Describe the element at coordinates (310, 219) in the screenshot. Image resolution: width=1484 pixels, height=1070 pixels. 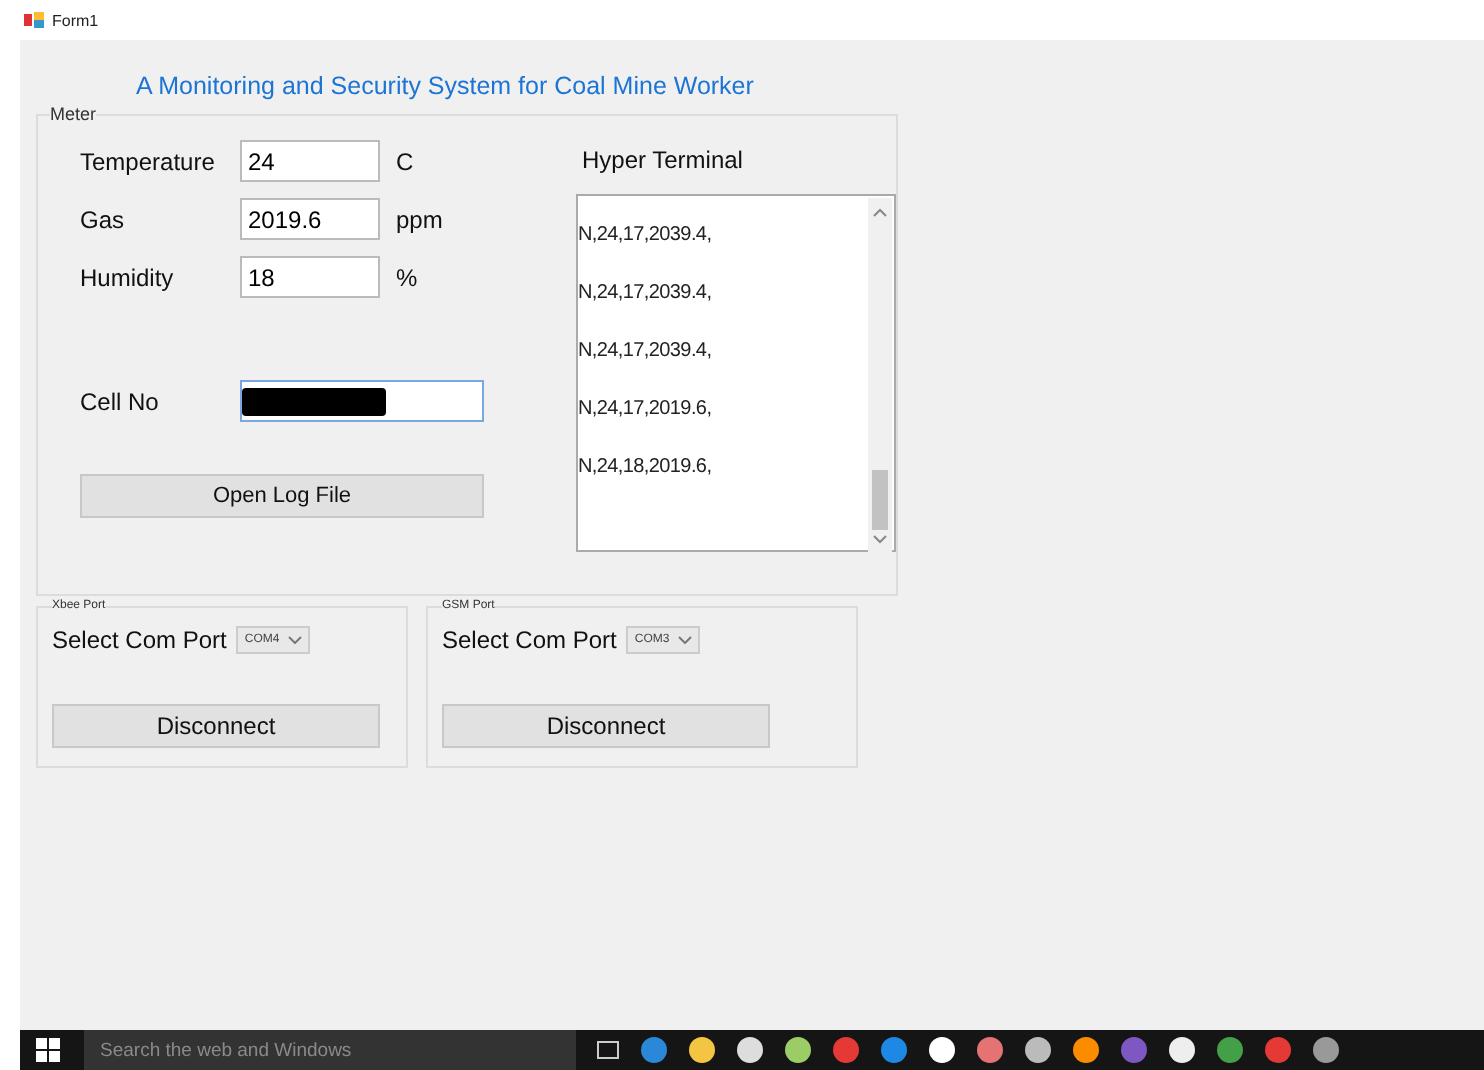
I see `value-field: 2019.6` at that location.